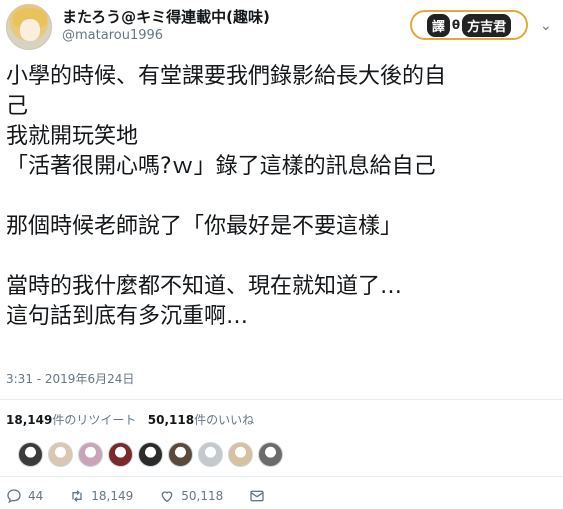 Image resolution: width=563 pixels, height=509 pixels. I want to click on tweet-line: 己, so click(17, 106).